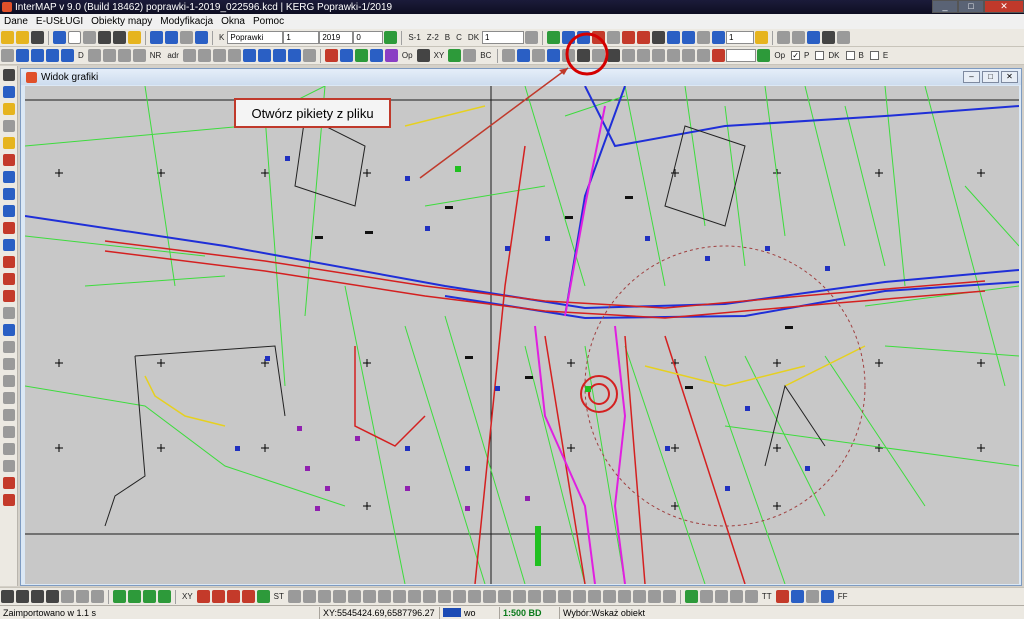 This screenshot has height=619, width=1024. What do you see at coordinates (444, 596) in the screenshot?
I see `snap16-icon` at bounding box center [444, 596].